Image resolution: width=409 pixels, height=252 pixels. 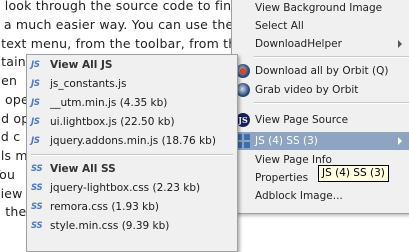 I want to click on tooltip: JS (4) SS (3), so click(x=353, y=173).